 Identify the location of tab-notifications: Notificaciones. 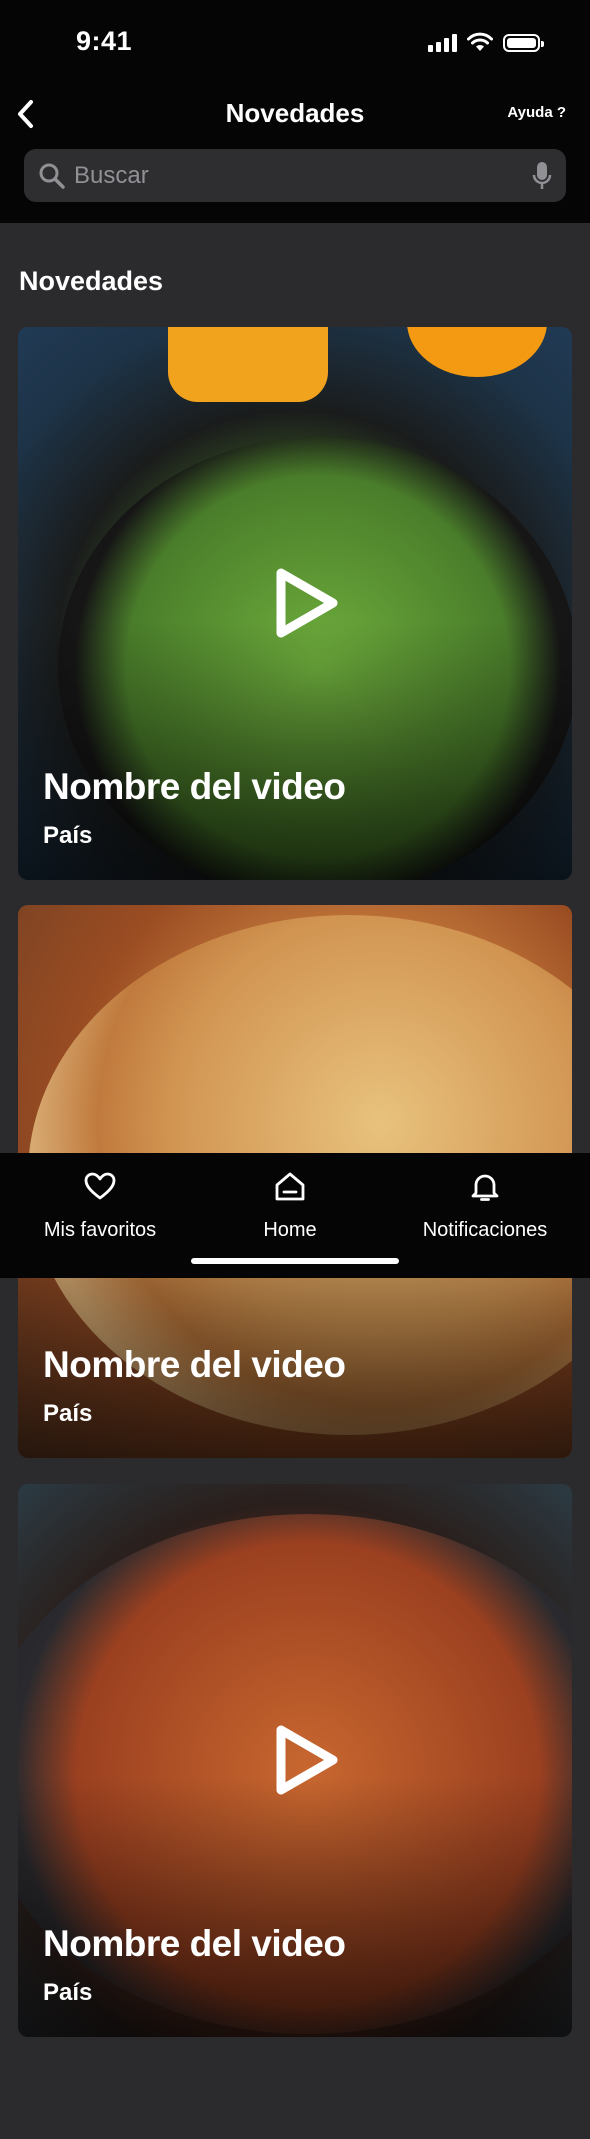
(485, 1203).